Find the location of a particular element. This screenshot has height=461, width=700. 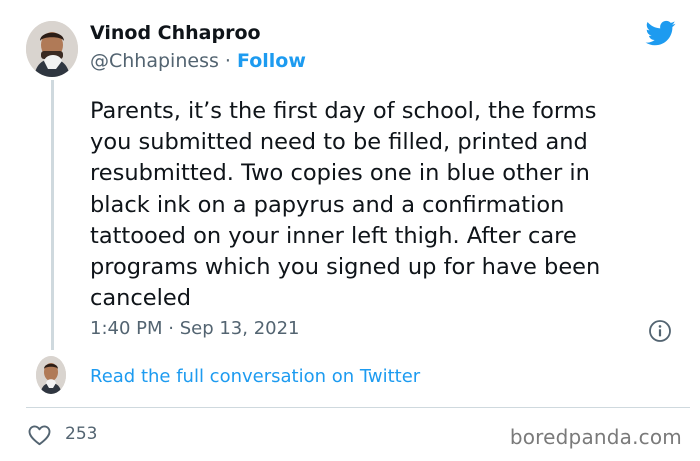

watermark: boredpanda.com is located at coordinates (595, 437).